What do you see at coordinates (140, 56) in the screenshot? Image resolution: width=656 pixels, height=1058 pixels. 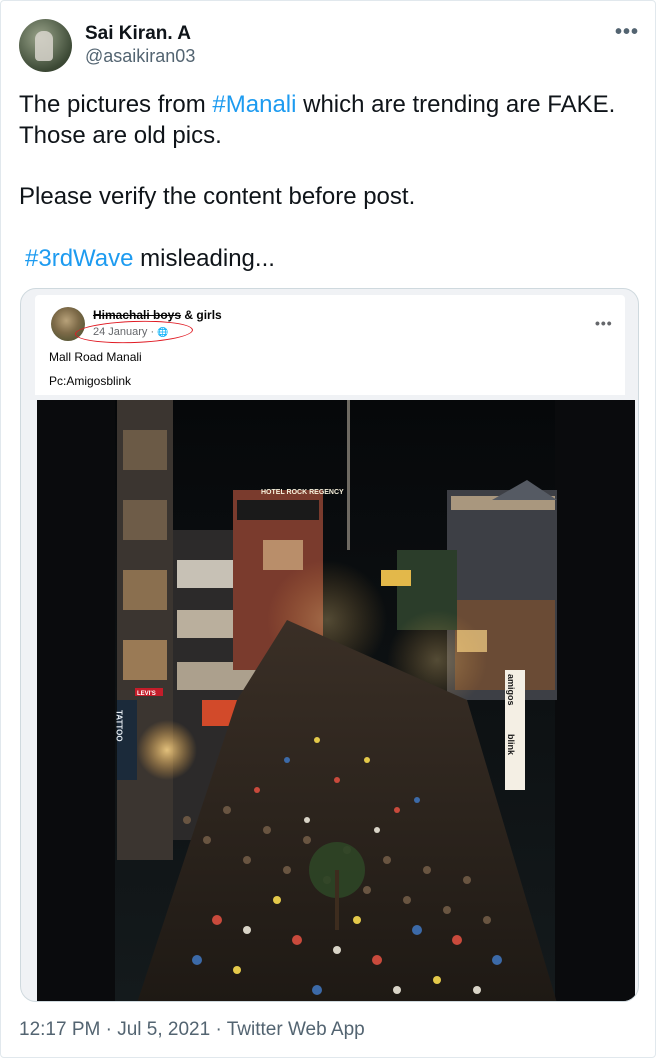 I see `author-handle: @asaikiran03` at bounding box center [140, 56].